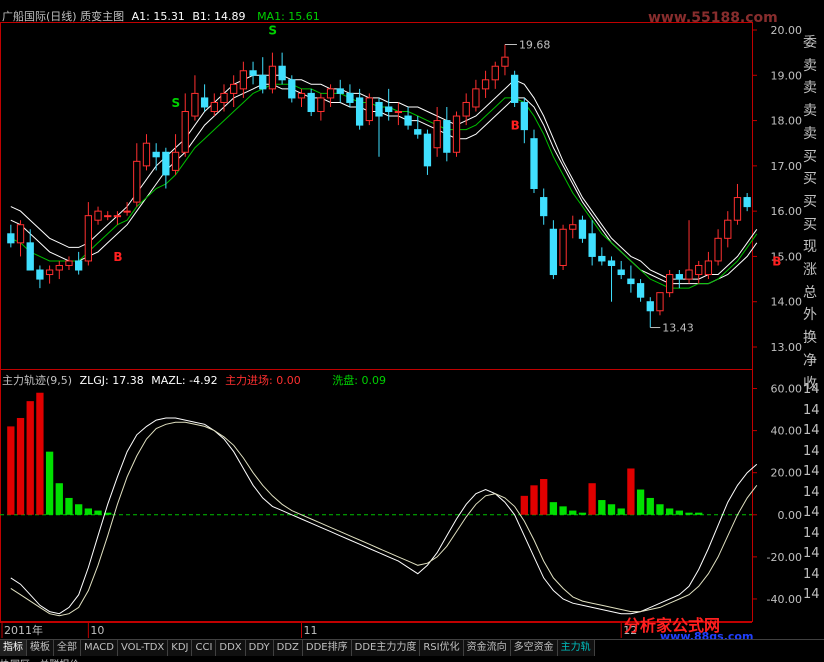 The width and height of the screenshot is (824, 662). Describe the element at coordinates (288, 648) in the screenshot. I see `tab-10: DDZ` at that location.